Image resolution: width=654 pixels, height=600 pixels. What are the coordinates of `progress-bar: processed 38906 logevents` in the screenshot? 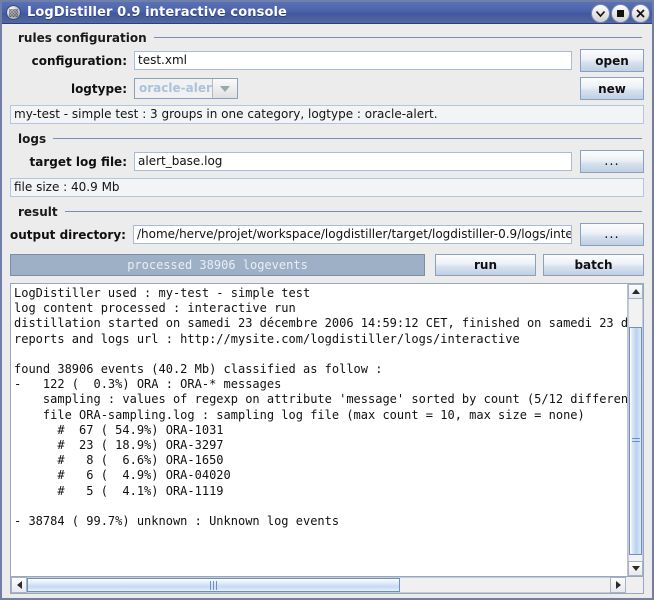 It's located at (217, 265).